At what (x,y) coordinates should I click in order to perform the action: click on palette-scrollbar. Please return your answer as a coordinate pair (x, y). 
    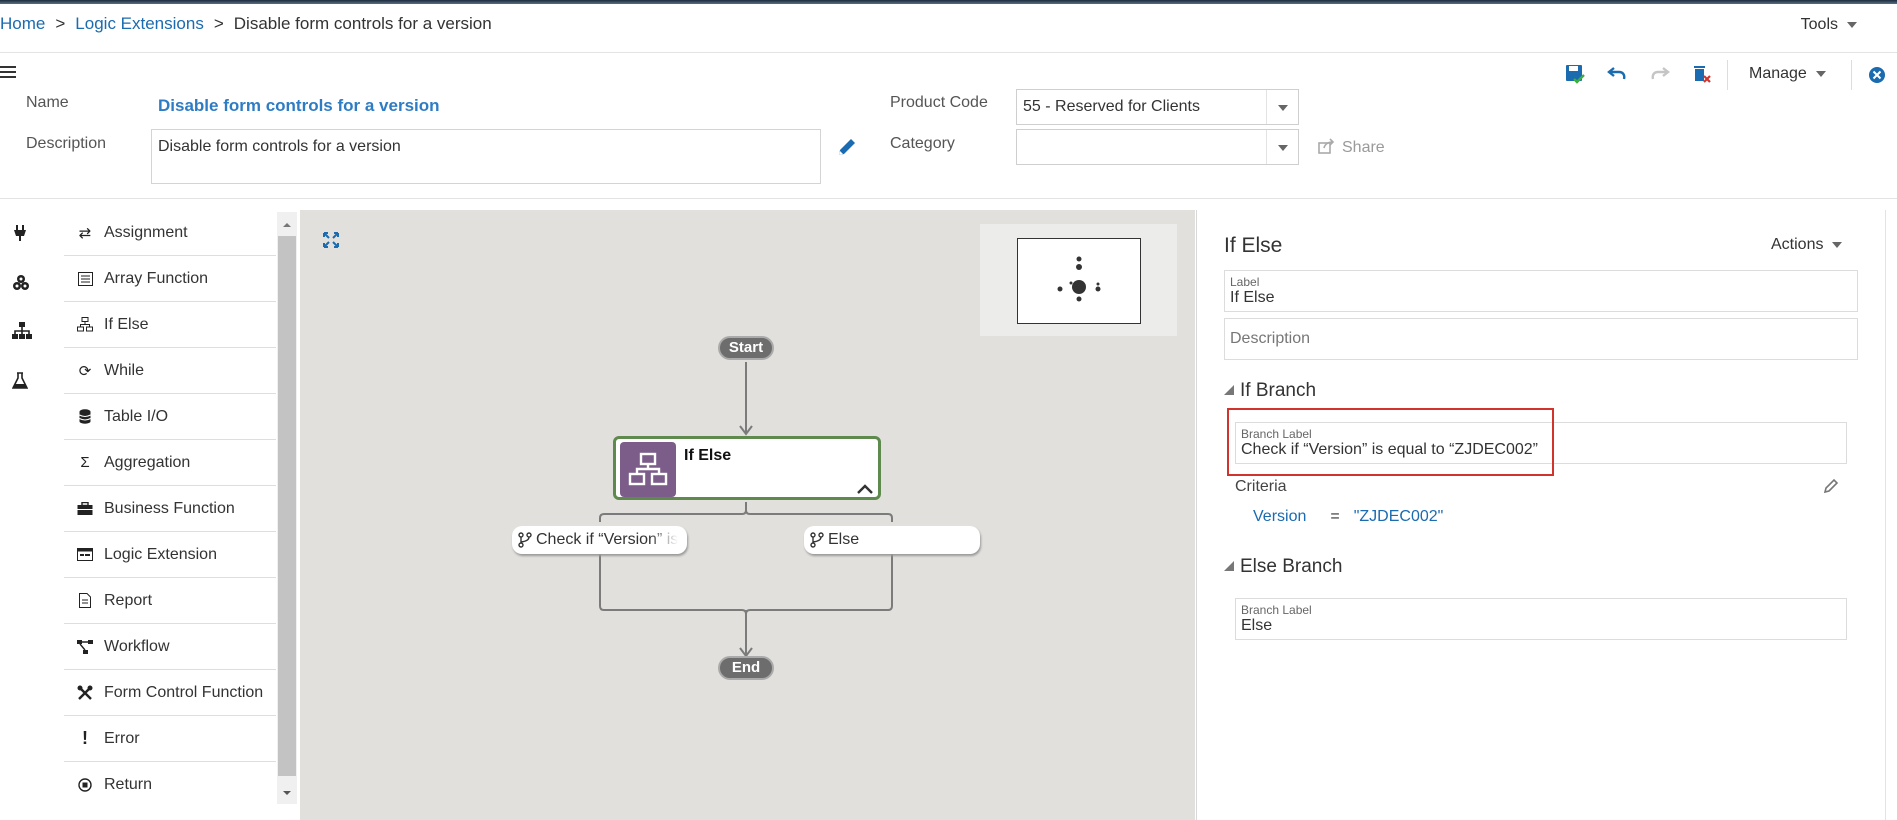
    Looking at the image, I should click on (287, 508).